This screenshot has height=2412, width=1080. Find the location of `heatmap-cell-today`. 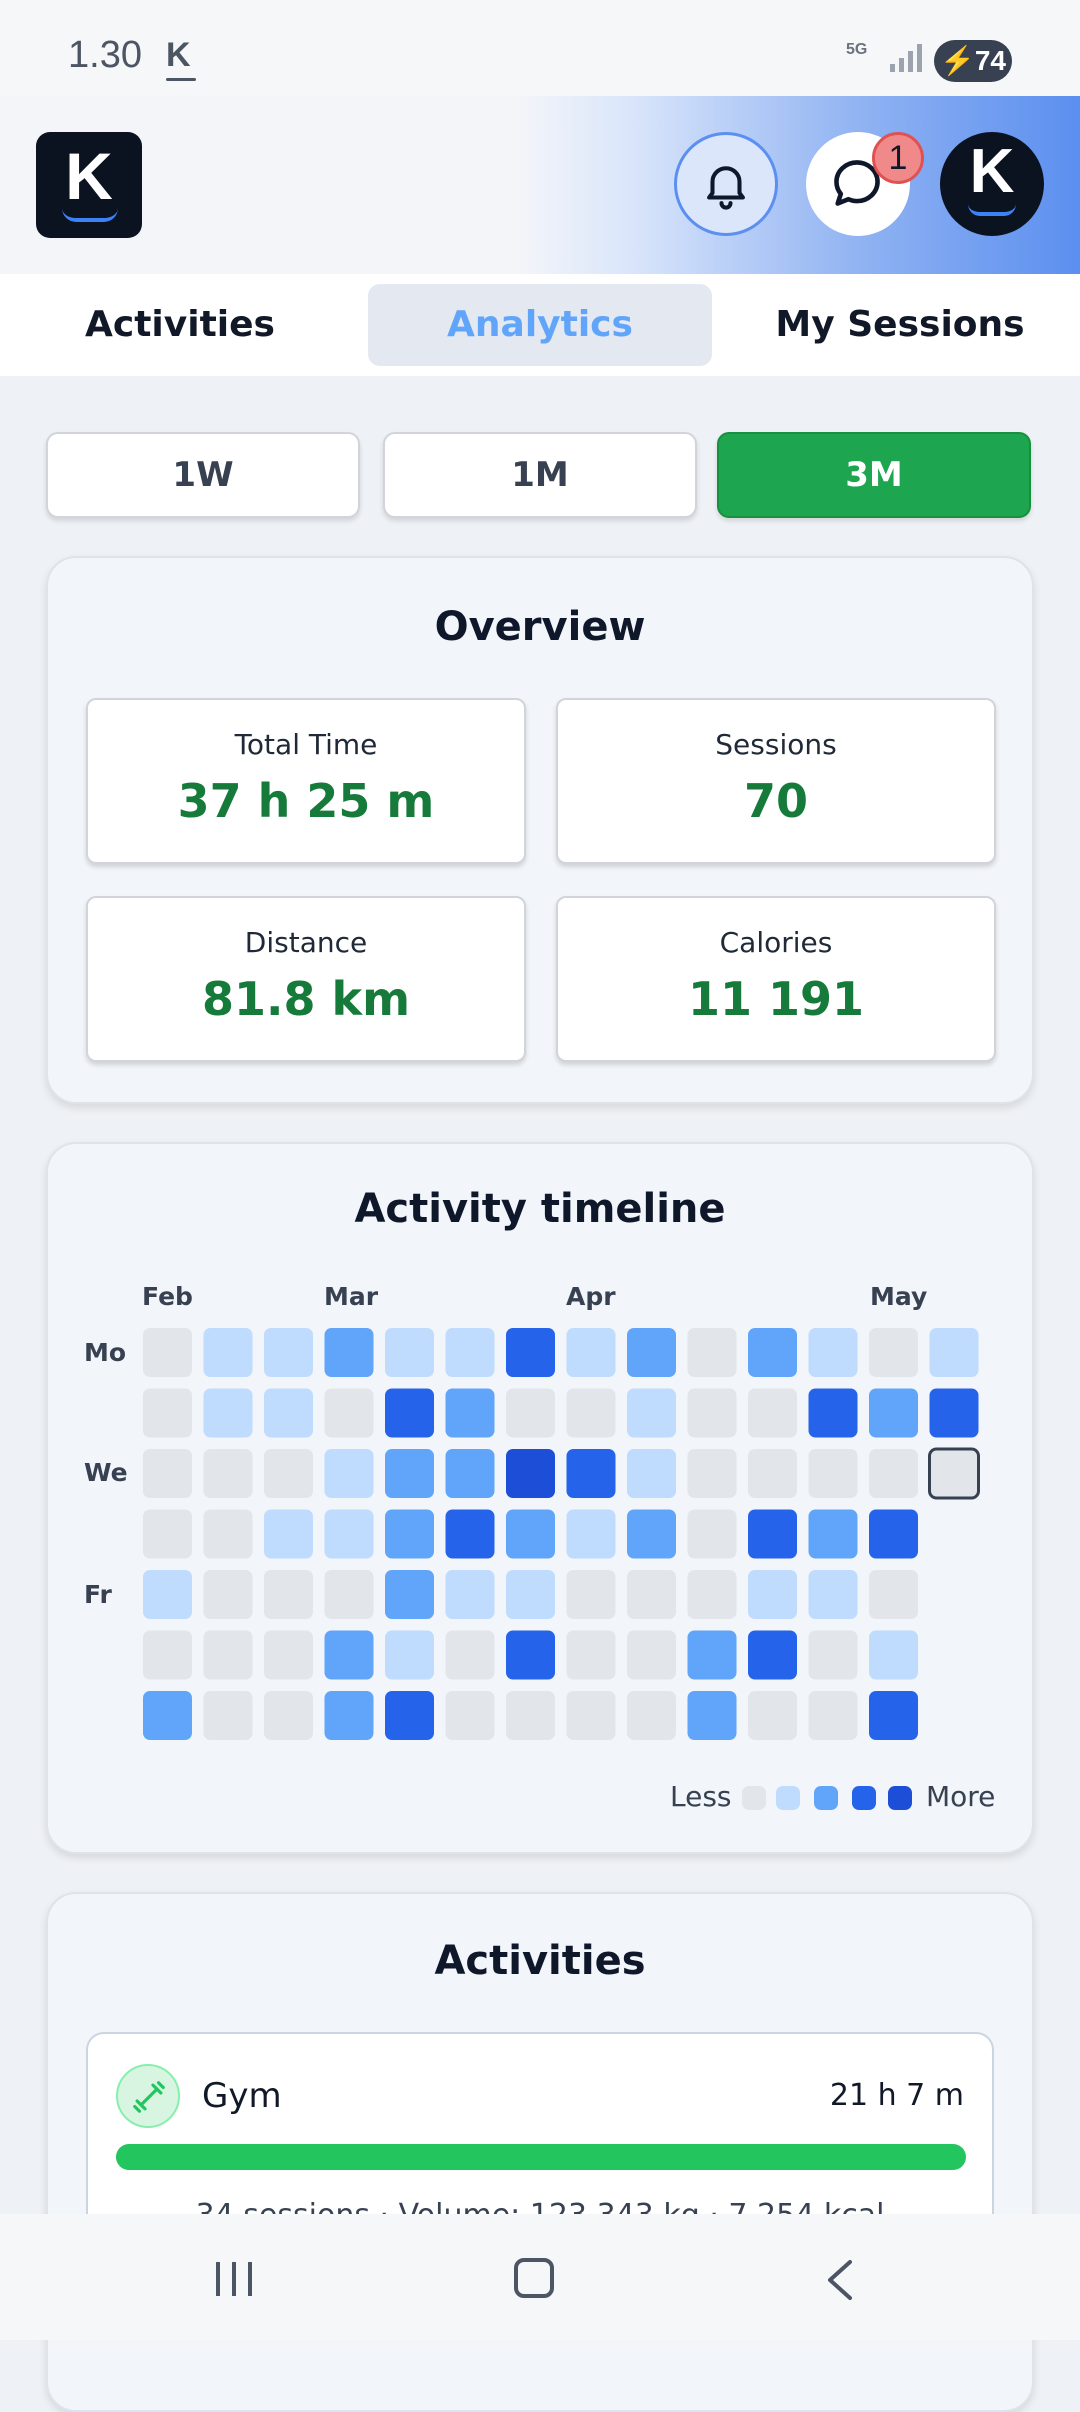

heatmap-cell-today is located at coordinates (954, 1473).